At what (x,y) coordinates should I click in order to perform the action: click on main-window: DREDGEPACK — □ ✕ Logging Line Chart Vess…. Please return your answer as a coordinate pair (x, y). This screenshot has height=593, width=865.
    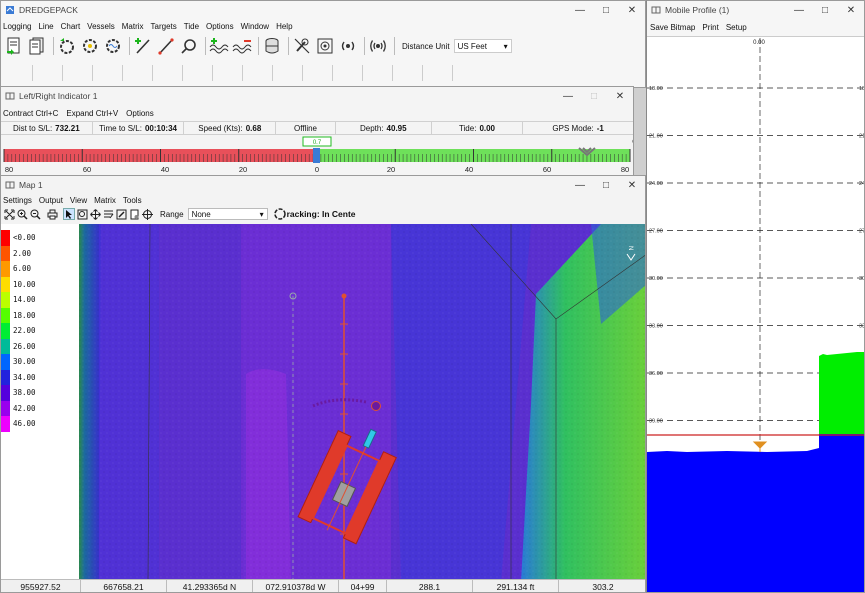
    Looking at the image, I should click on (323, 44).